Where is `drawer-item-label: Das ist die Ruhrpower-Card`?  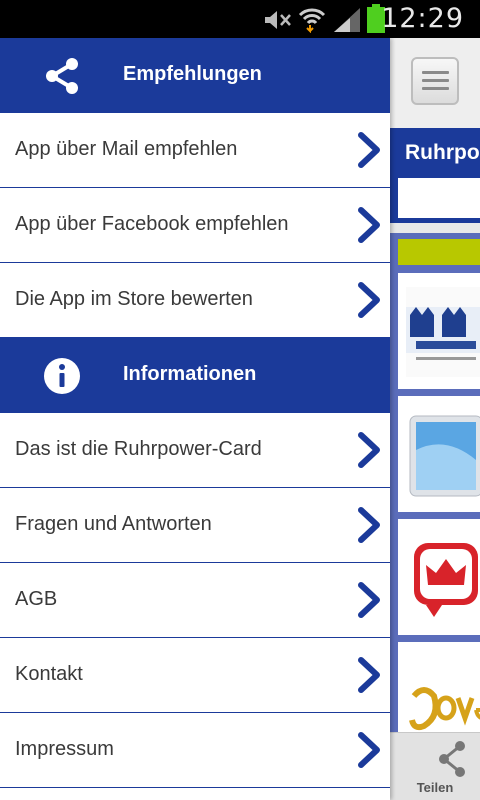
drawer-item-label: Das ist die Ruhrpower-Card is located at coordinates (138, 449).